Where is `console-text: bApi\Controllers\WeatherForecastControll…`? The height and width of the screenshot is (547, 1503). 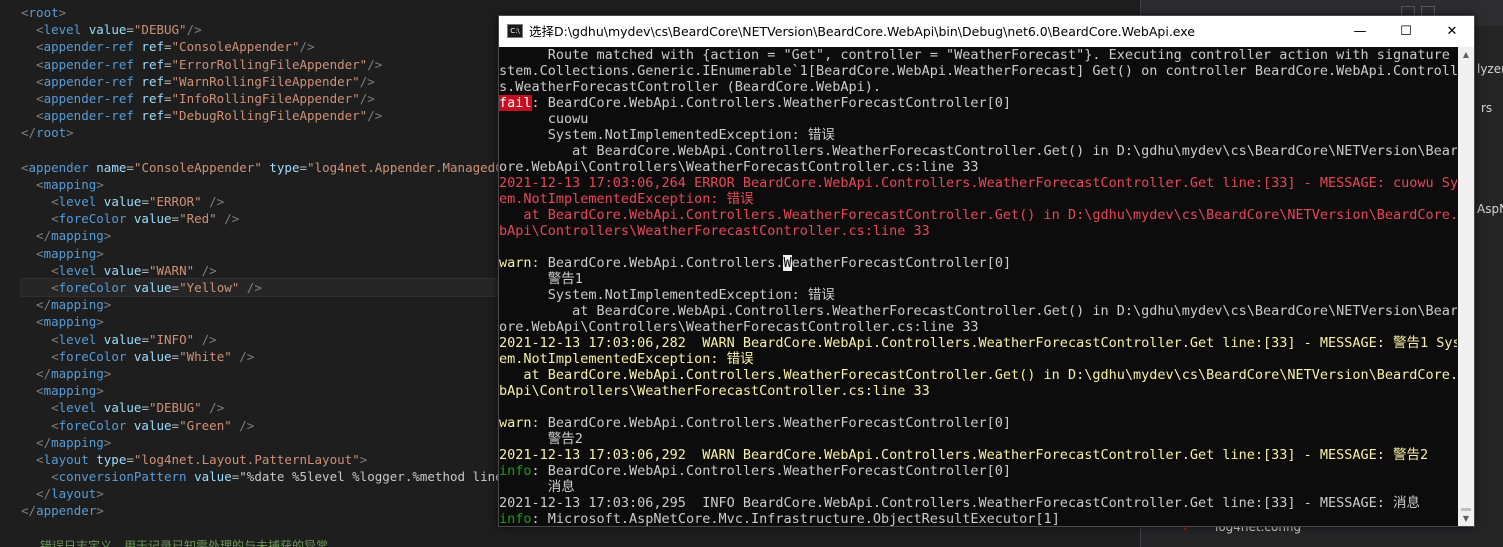
console-text: bApi\Controllers\WeatherForecastControll… is located at coordinates (714, 391).